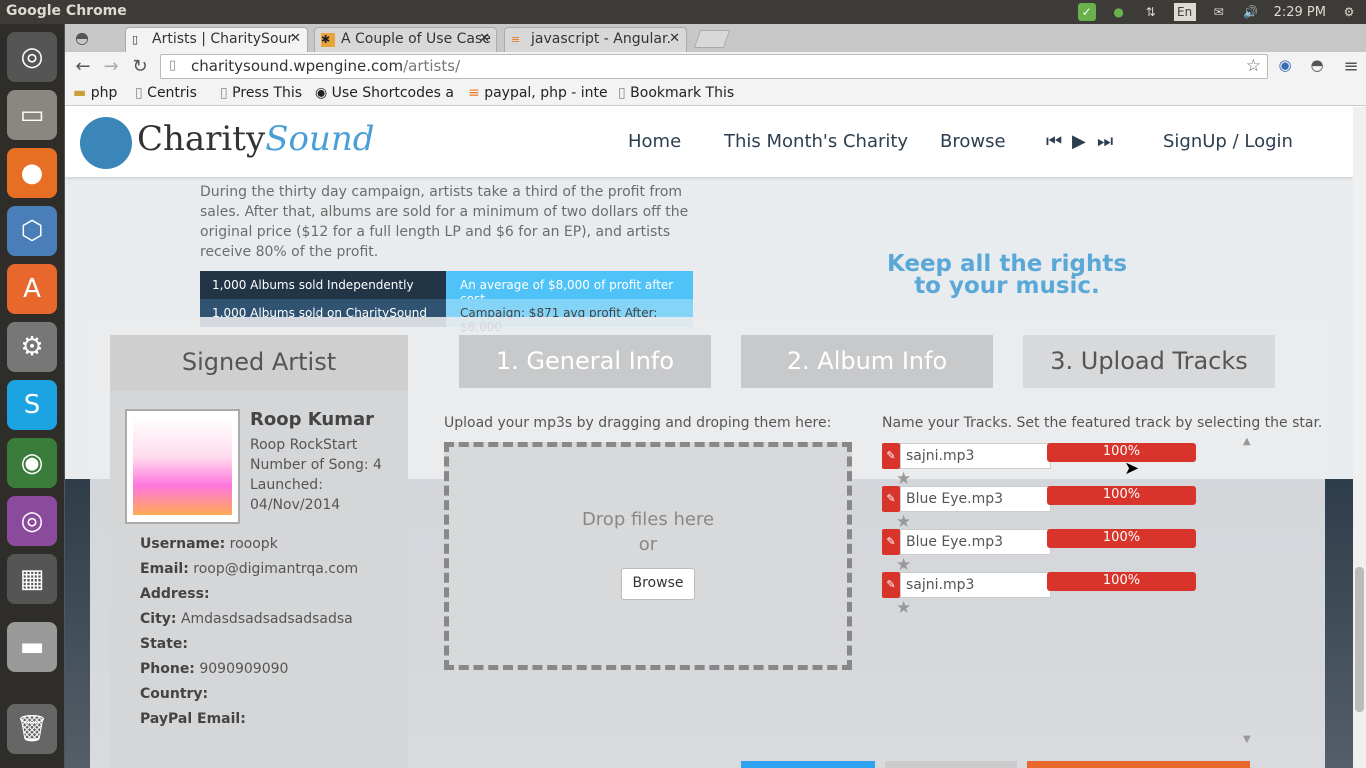 The height and width of the screenshot is (768, 1366). I want to click on files-icon: ▭, so click(32, 115).